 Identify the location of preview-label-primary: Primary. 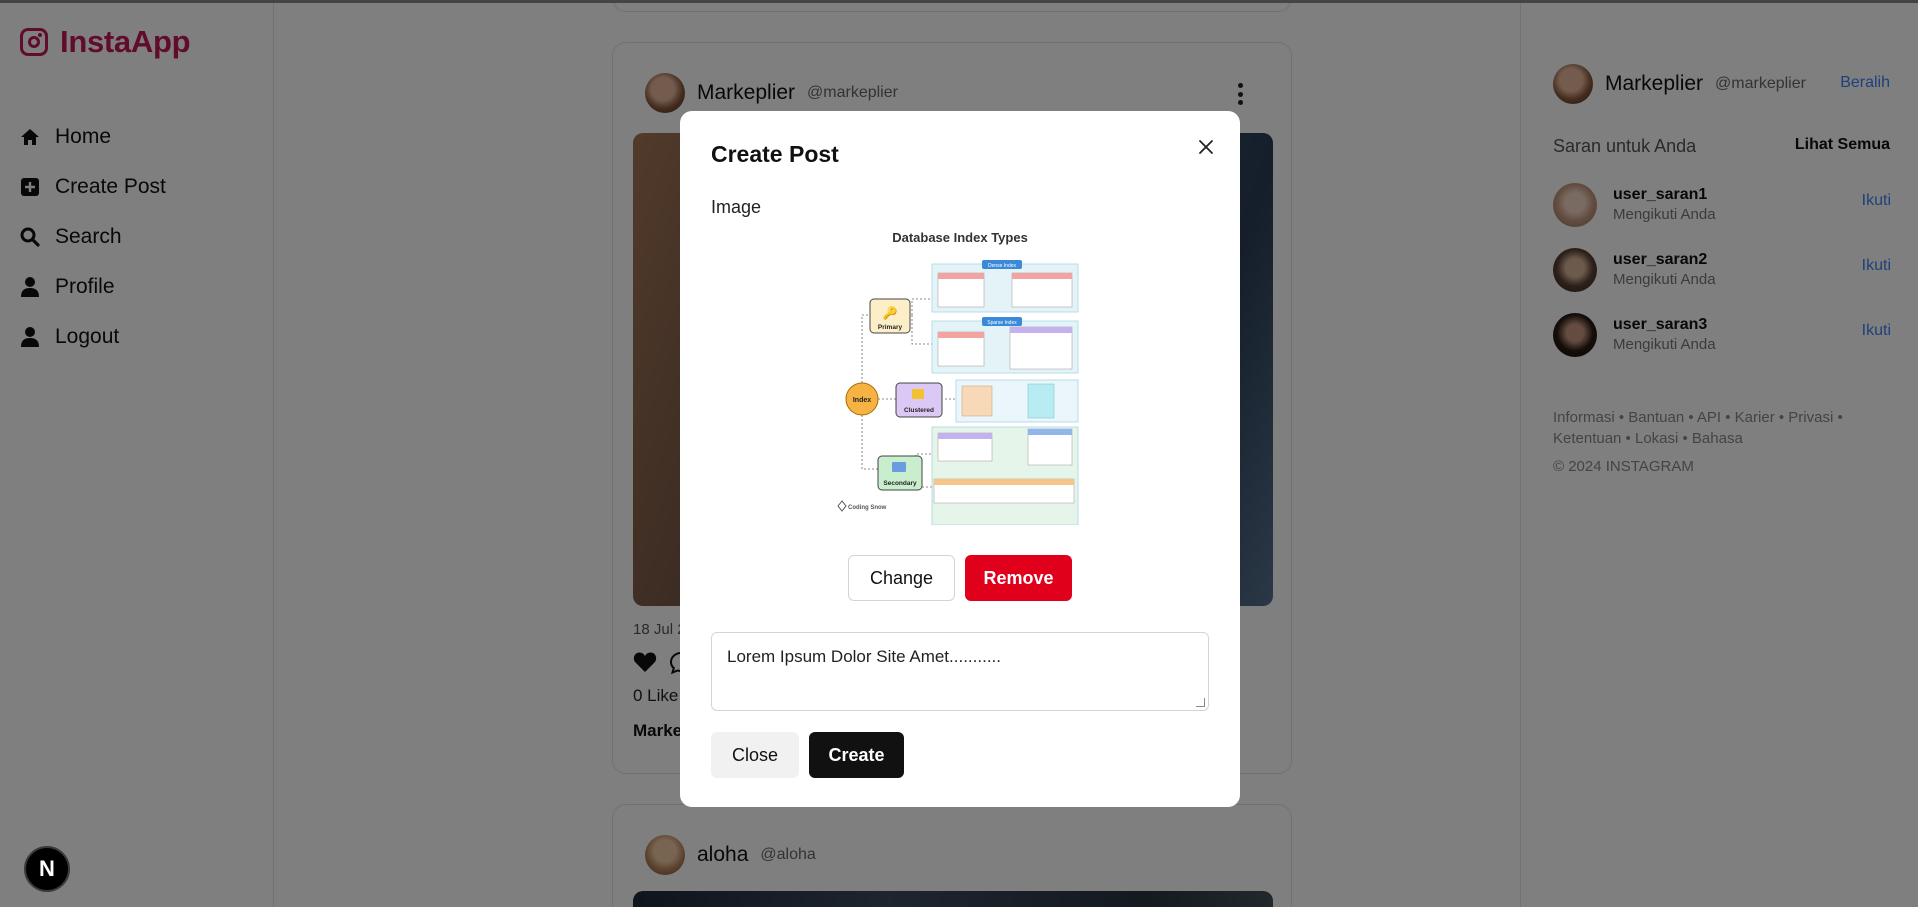
(890, 327).